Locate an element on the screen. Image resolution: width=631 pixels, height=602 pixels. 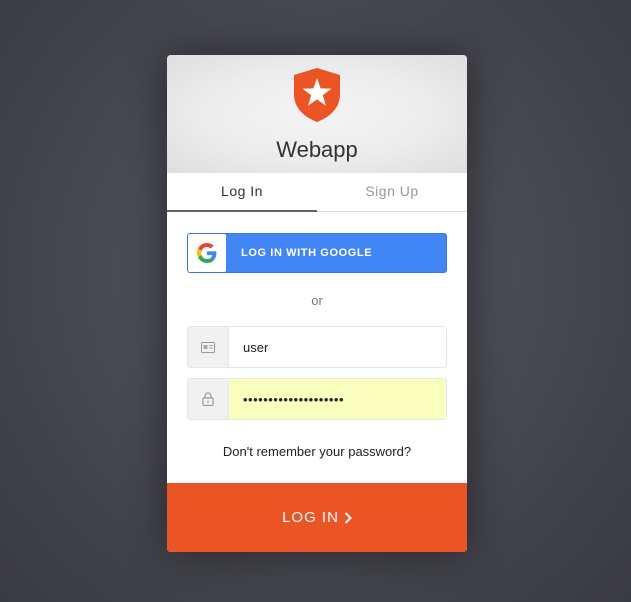
lock-icon is located at coordinates (208, 399).